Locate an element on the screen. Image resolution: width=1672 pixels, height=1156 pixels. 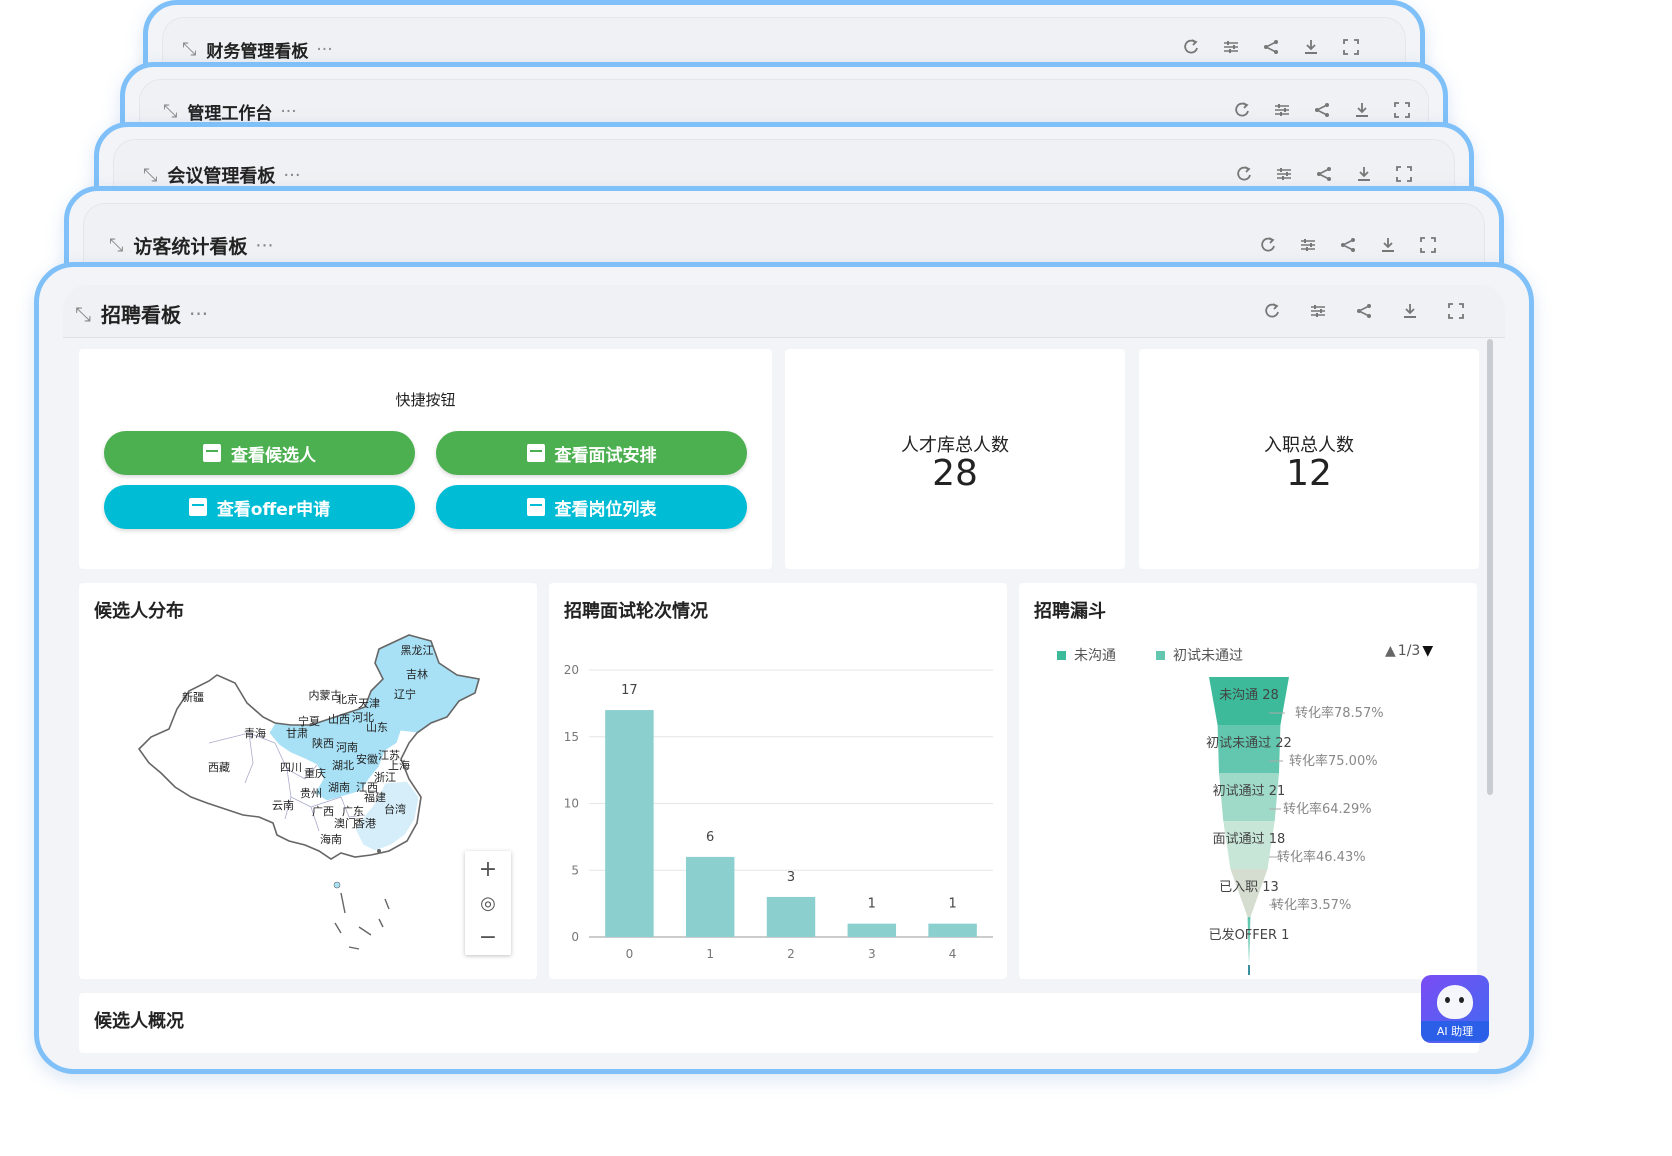
locate-icon: ◎ is located at coordinates (488, 903).